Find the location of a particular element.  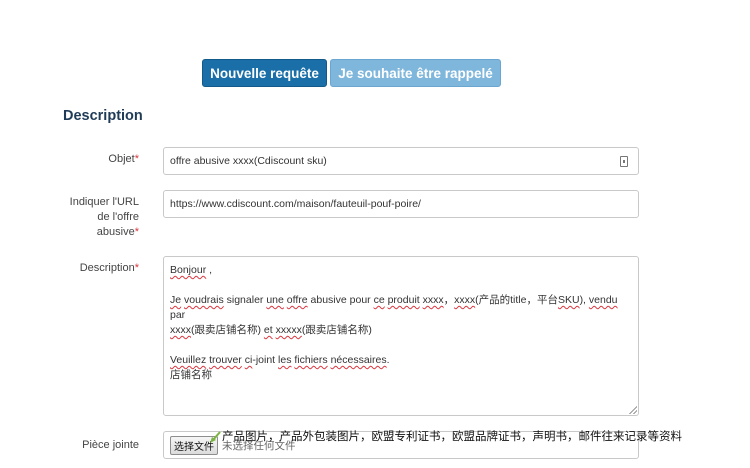

text-run: -joint is located at coordinates (265, 360).